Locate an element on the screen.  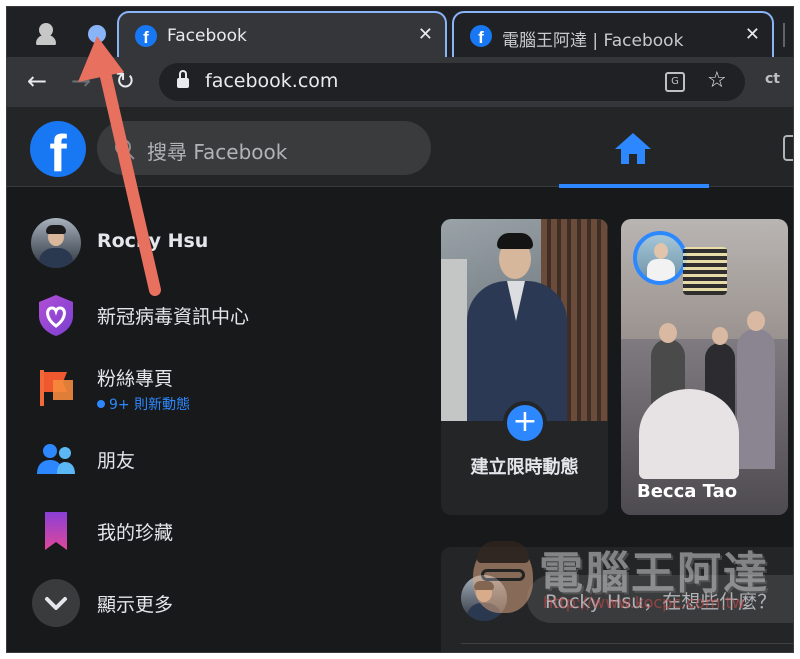
reload-icon: ↻ is located at coordinates (125, 81).